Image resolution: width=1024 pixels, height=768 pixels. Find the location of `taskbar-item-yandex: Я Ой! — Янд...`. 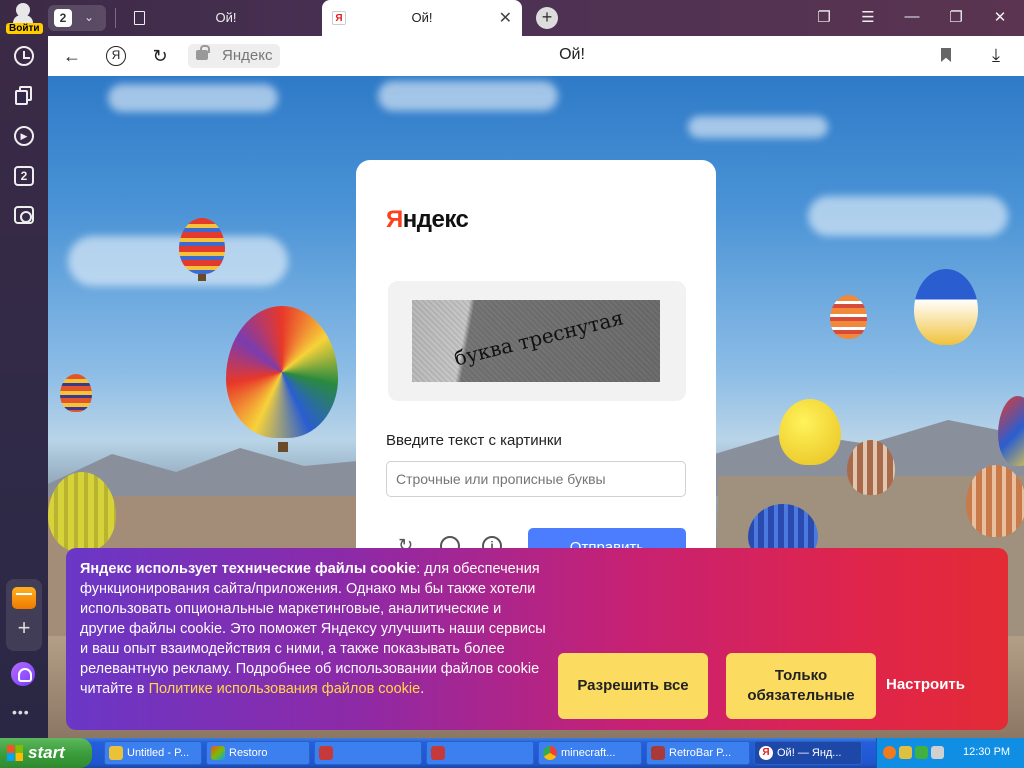

taskbar-item-yandex: Я Ой! — Янд... is located at coordinates (808, 753).